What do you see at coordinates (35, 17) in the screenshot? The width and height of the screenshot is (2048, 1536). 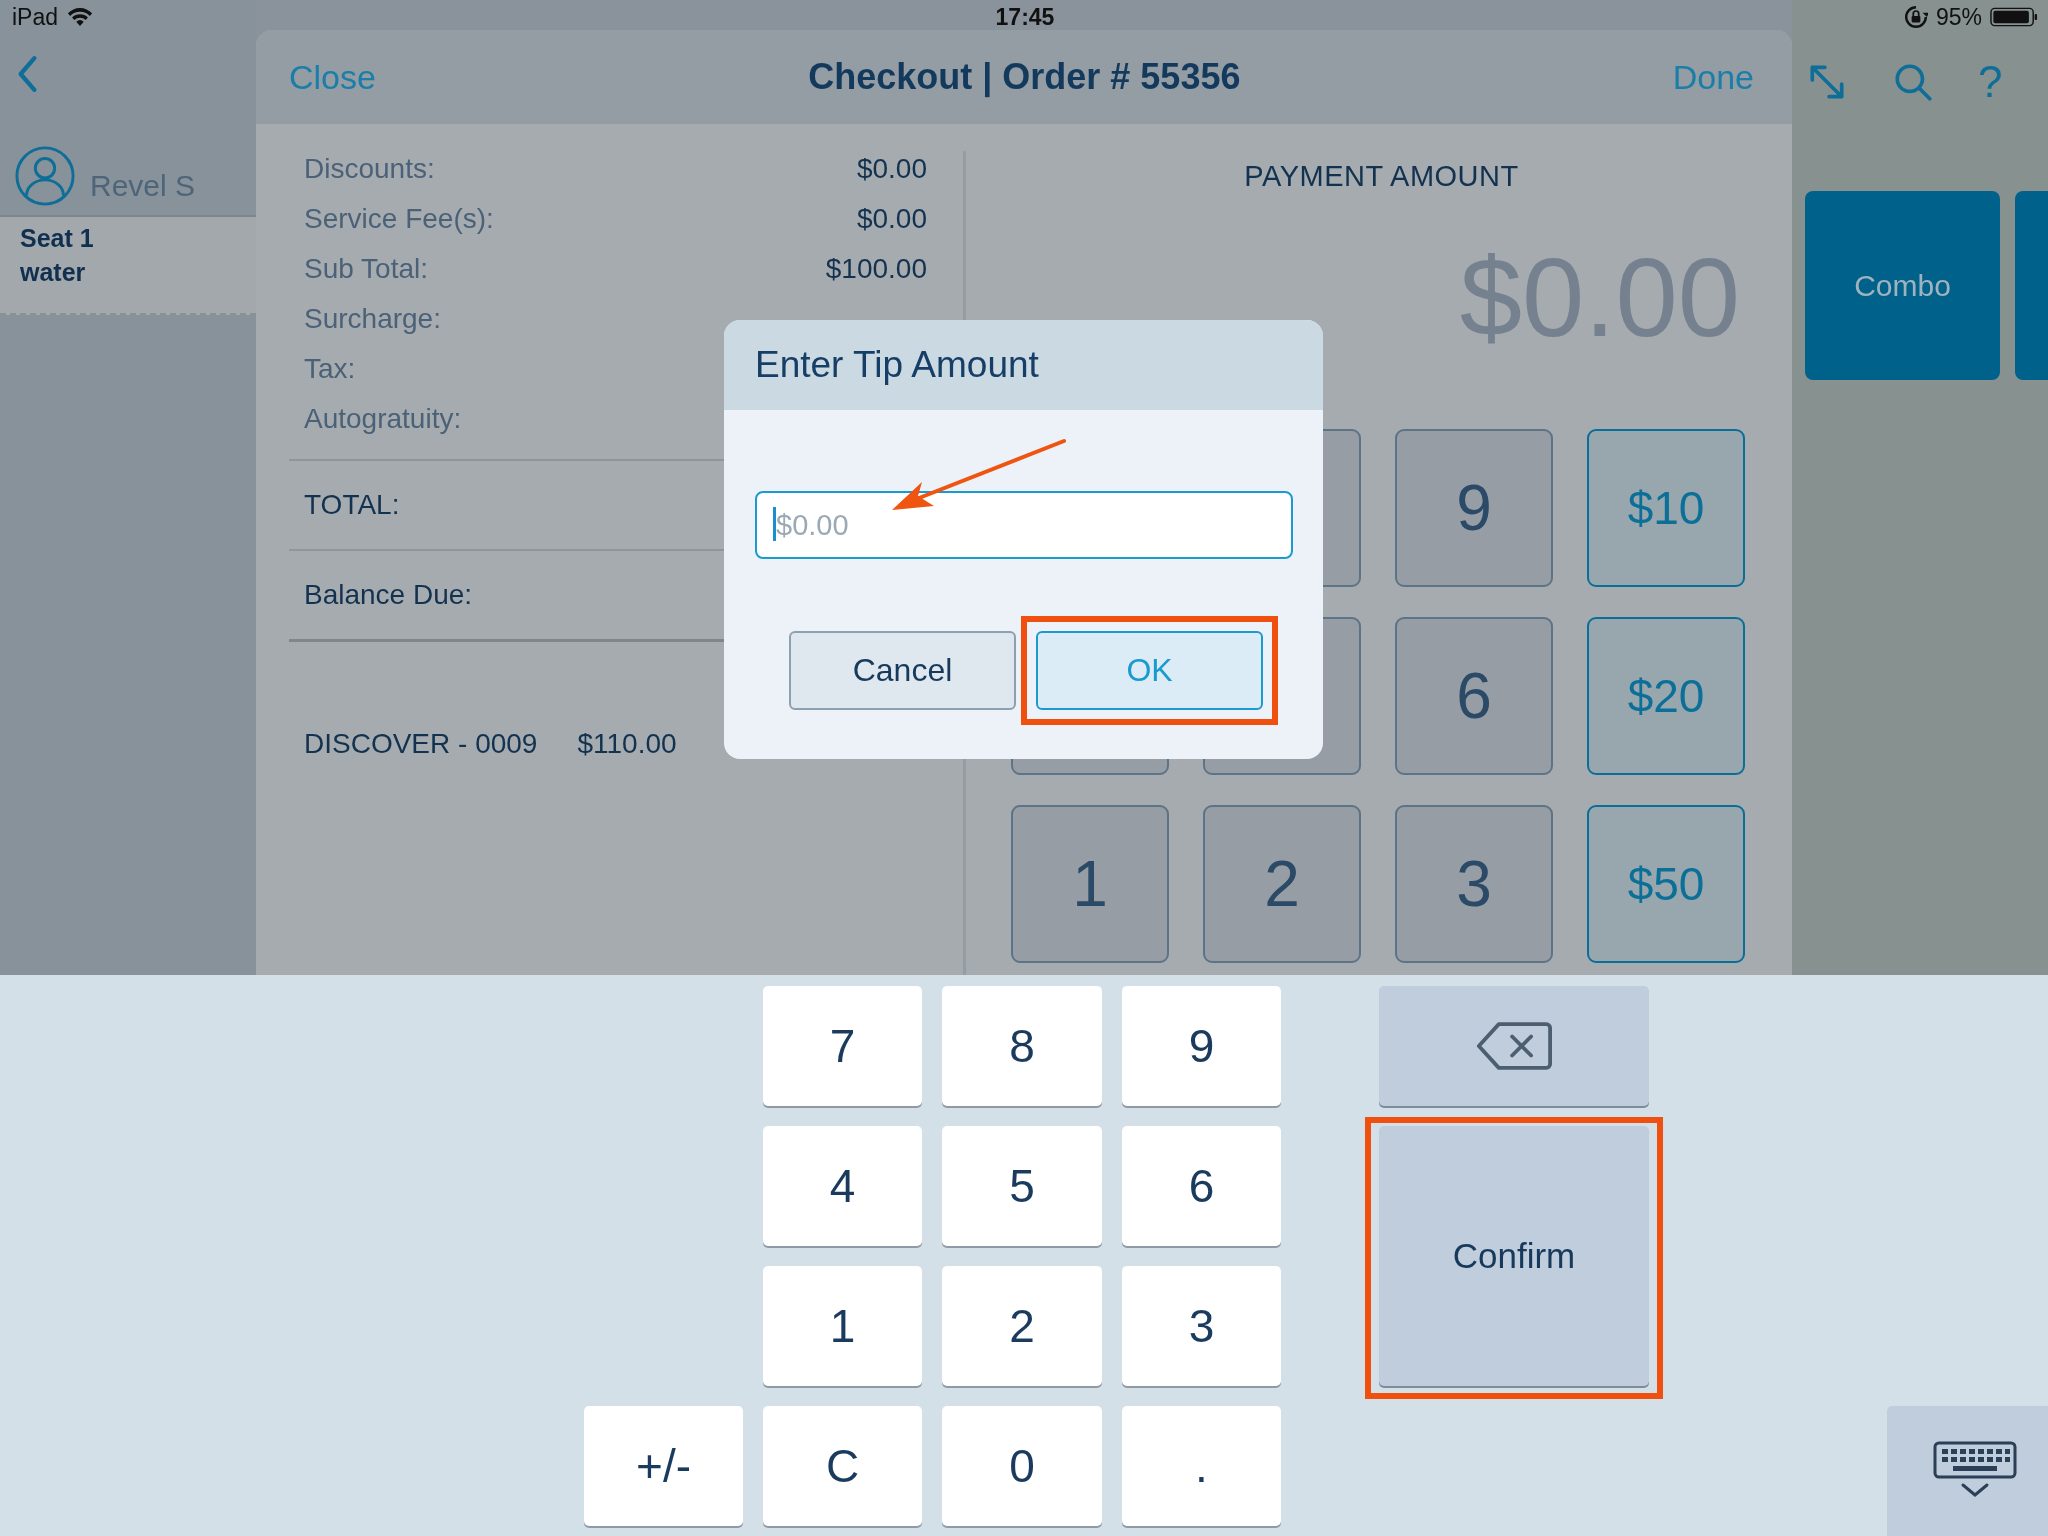 I see `device-name: iPad` at bounding box center [35, 17].